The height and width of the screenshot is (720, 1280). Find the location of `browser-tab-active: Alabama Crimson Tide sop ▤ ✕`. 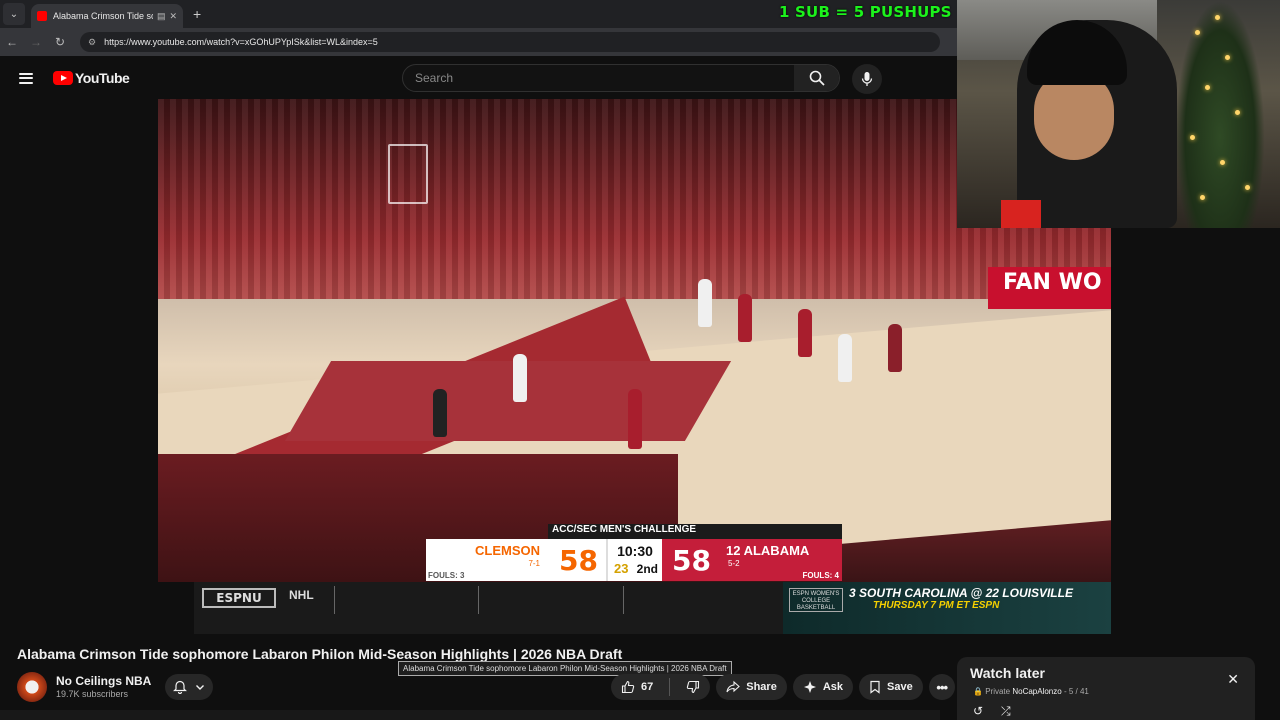

browser-tab-active: Alabama Crimson Tide sop ▤ ✕ is located at coordinates (107, 16).